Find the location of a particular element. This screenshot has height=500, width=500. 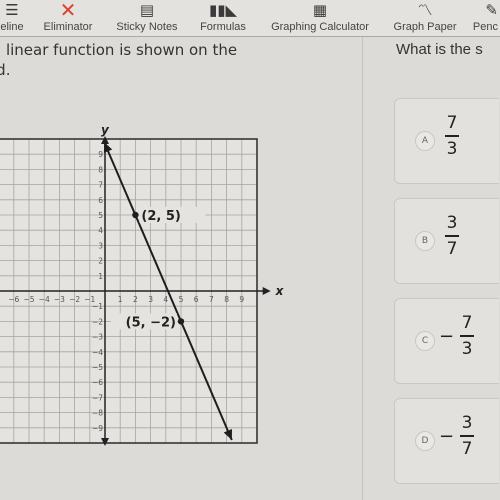

line-graph-icon: 〽 is located at coordinates (425, 10).